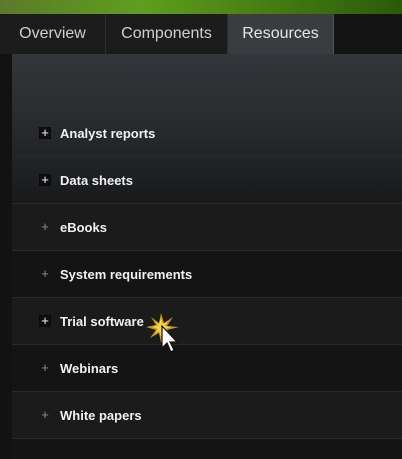 The width and height of the screenshot is (402, 459). What do you see at coordinates (83, 227) in the screenshot?
I see `list-item-label: eBooks` at bounding box center [83, 227].